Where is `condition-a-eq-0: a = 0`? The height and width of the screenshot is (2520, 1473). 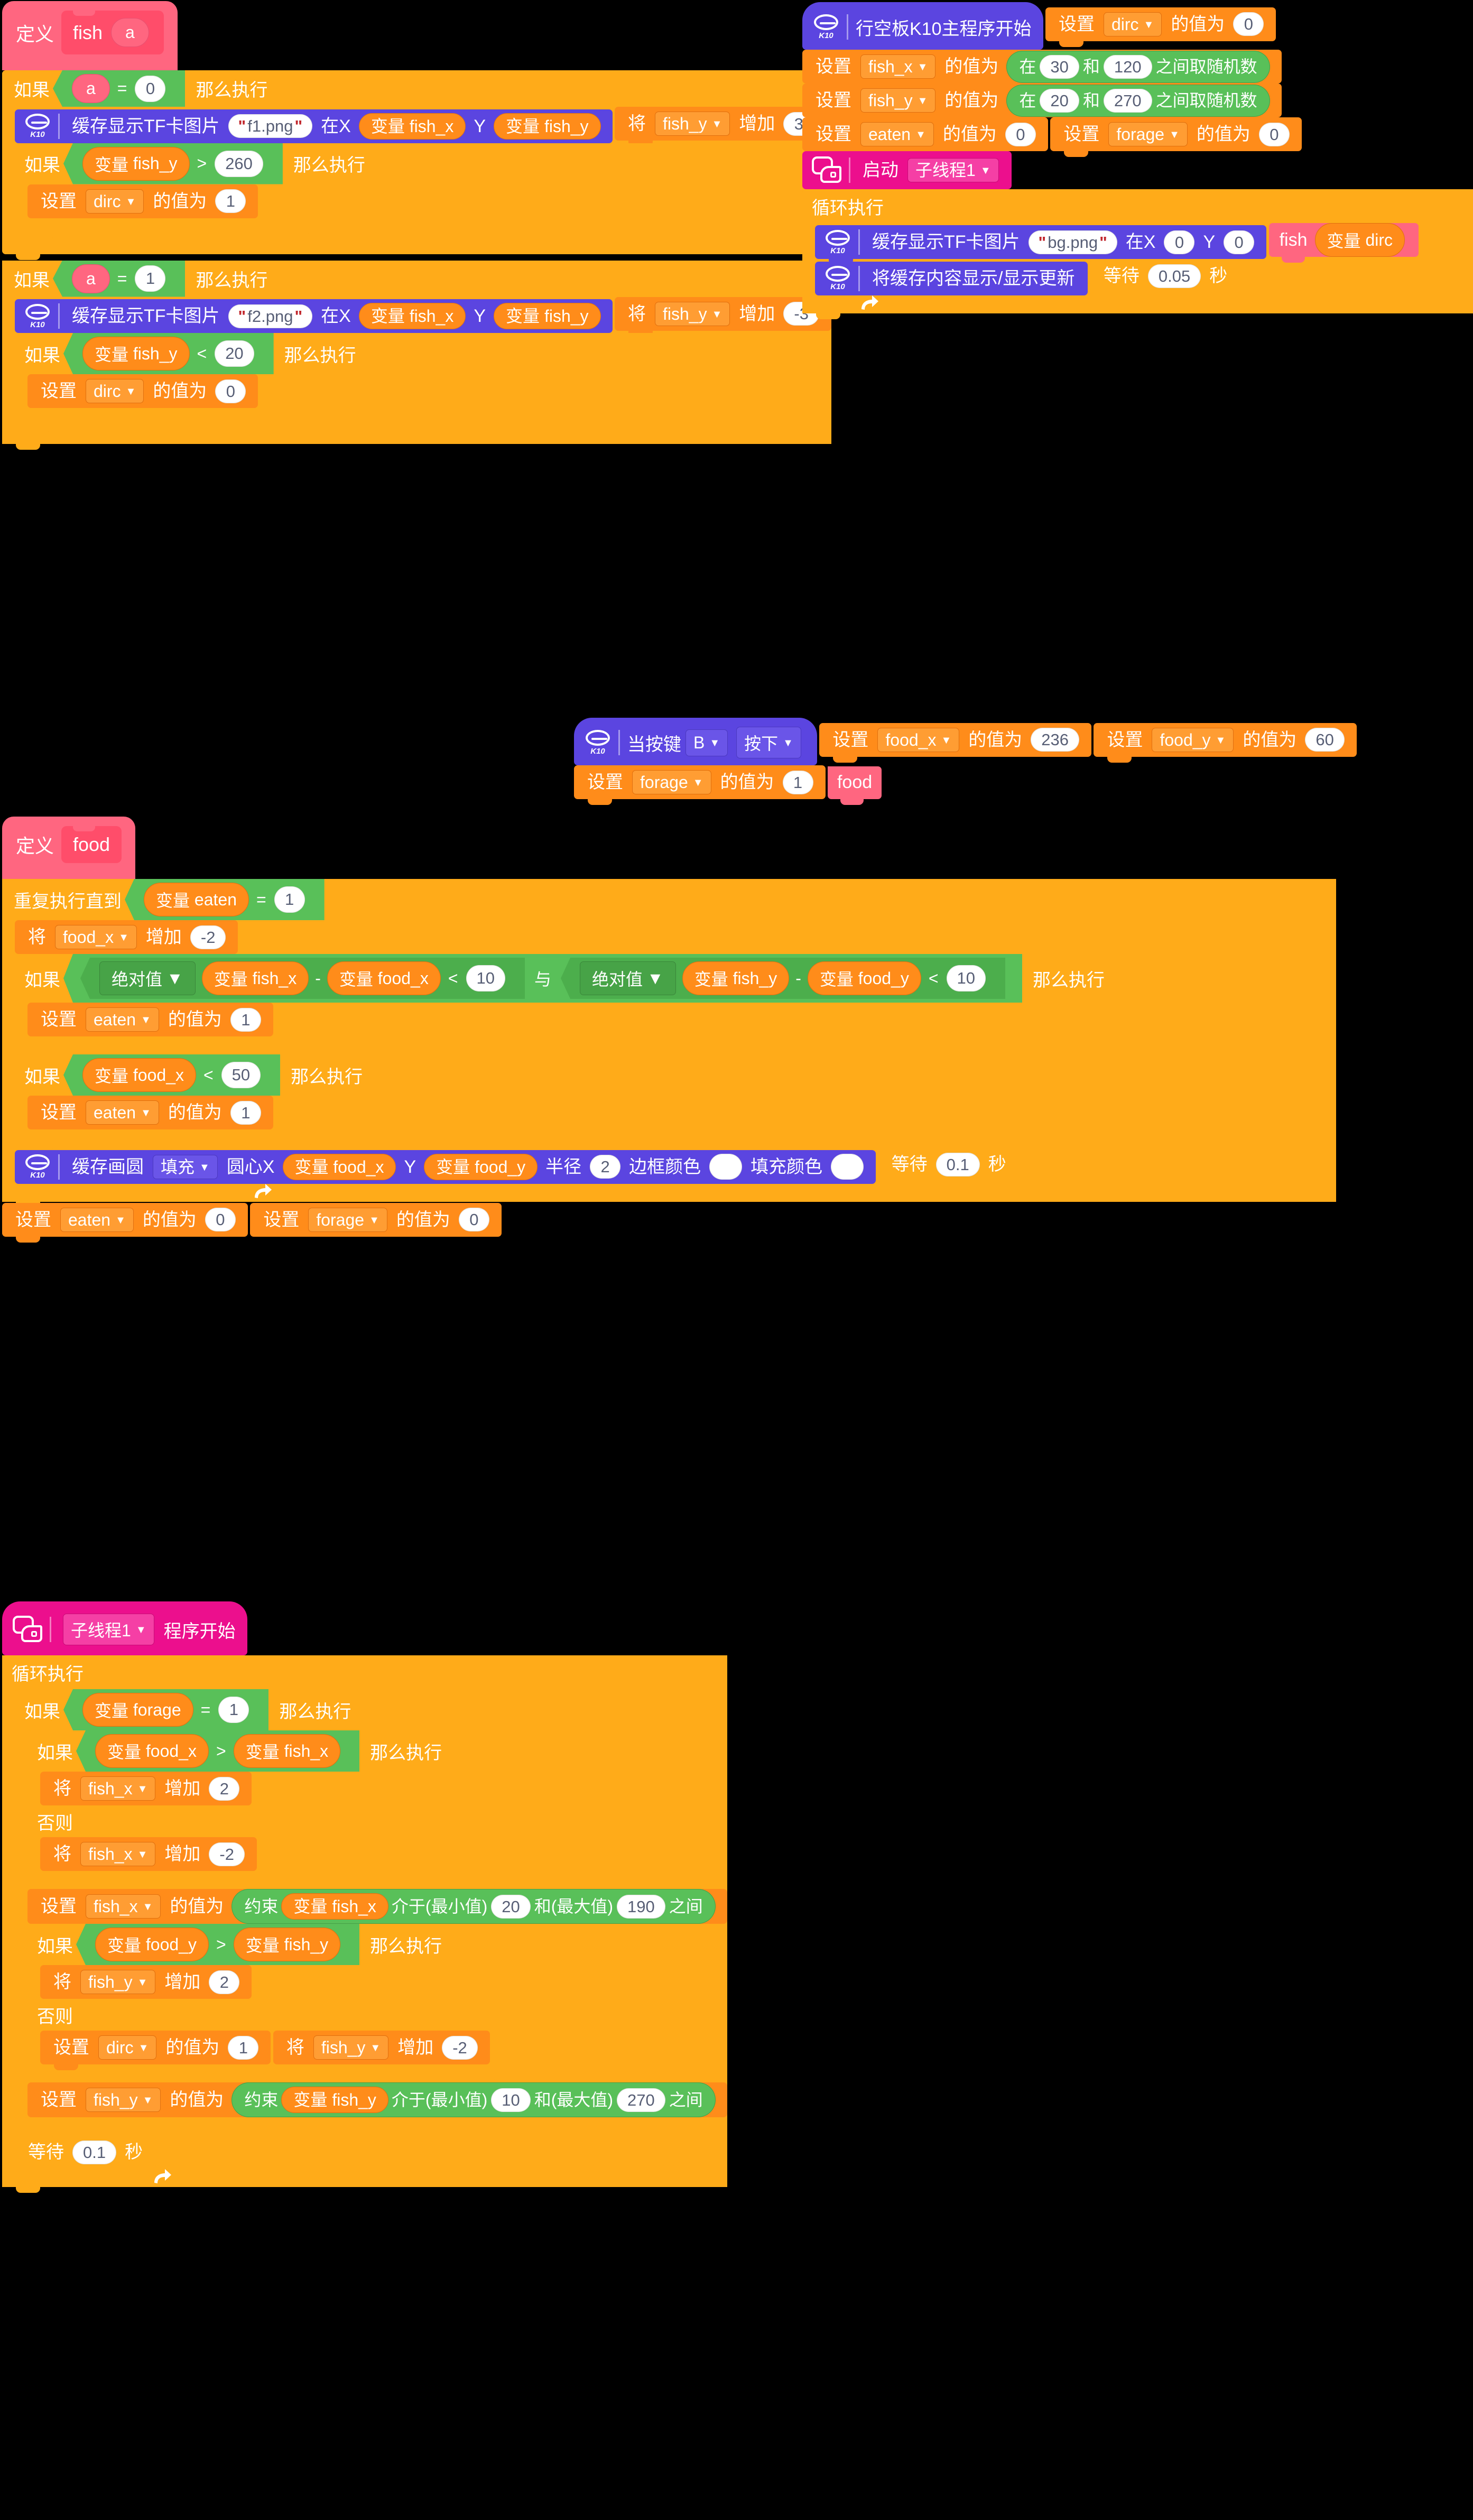
condition-a-eq-0: a = 0 is located at coordinates (120, 88).